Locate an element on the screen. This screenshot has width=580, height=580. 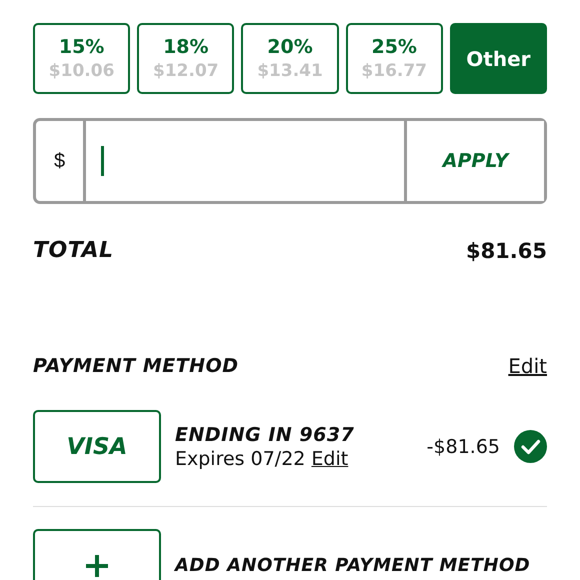
section-heading: PAYMENT METHOD is located at coordinates (135, 366).